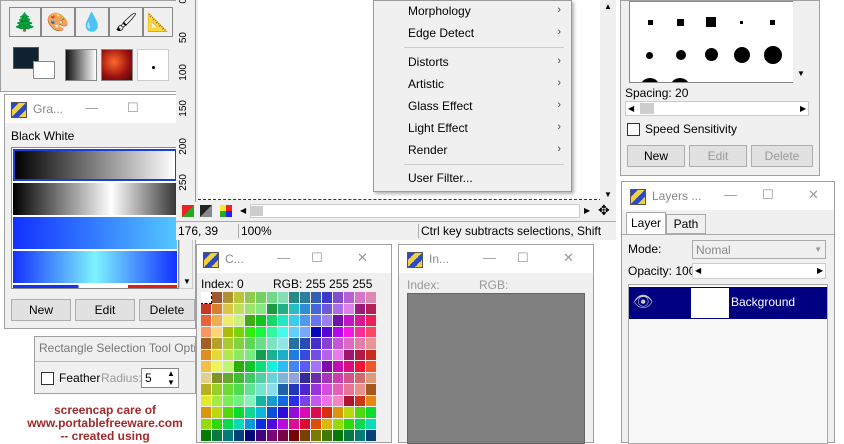 The width and height of the screenshot is (844, 444). What do you see at coordinates (717, 108) in the screenshot?
I see `spacing-slider: ◀ ▶` at bounding box center [717, 108].